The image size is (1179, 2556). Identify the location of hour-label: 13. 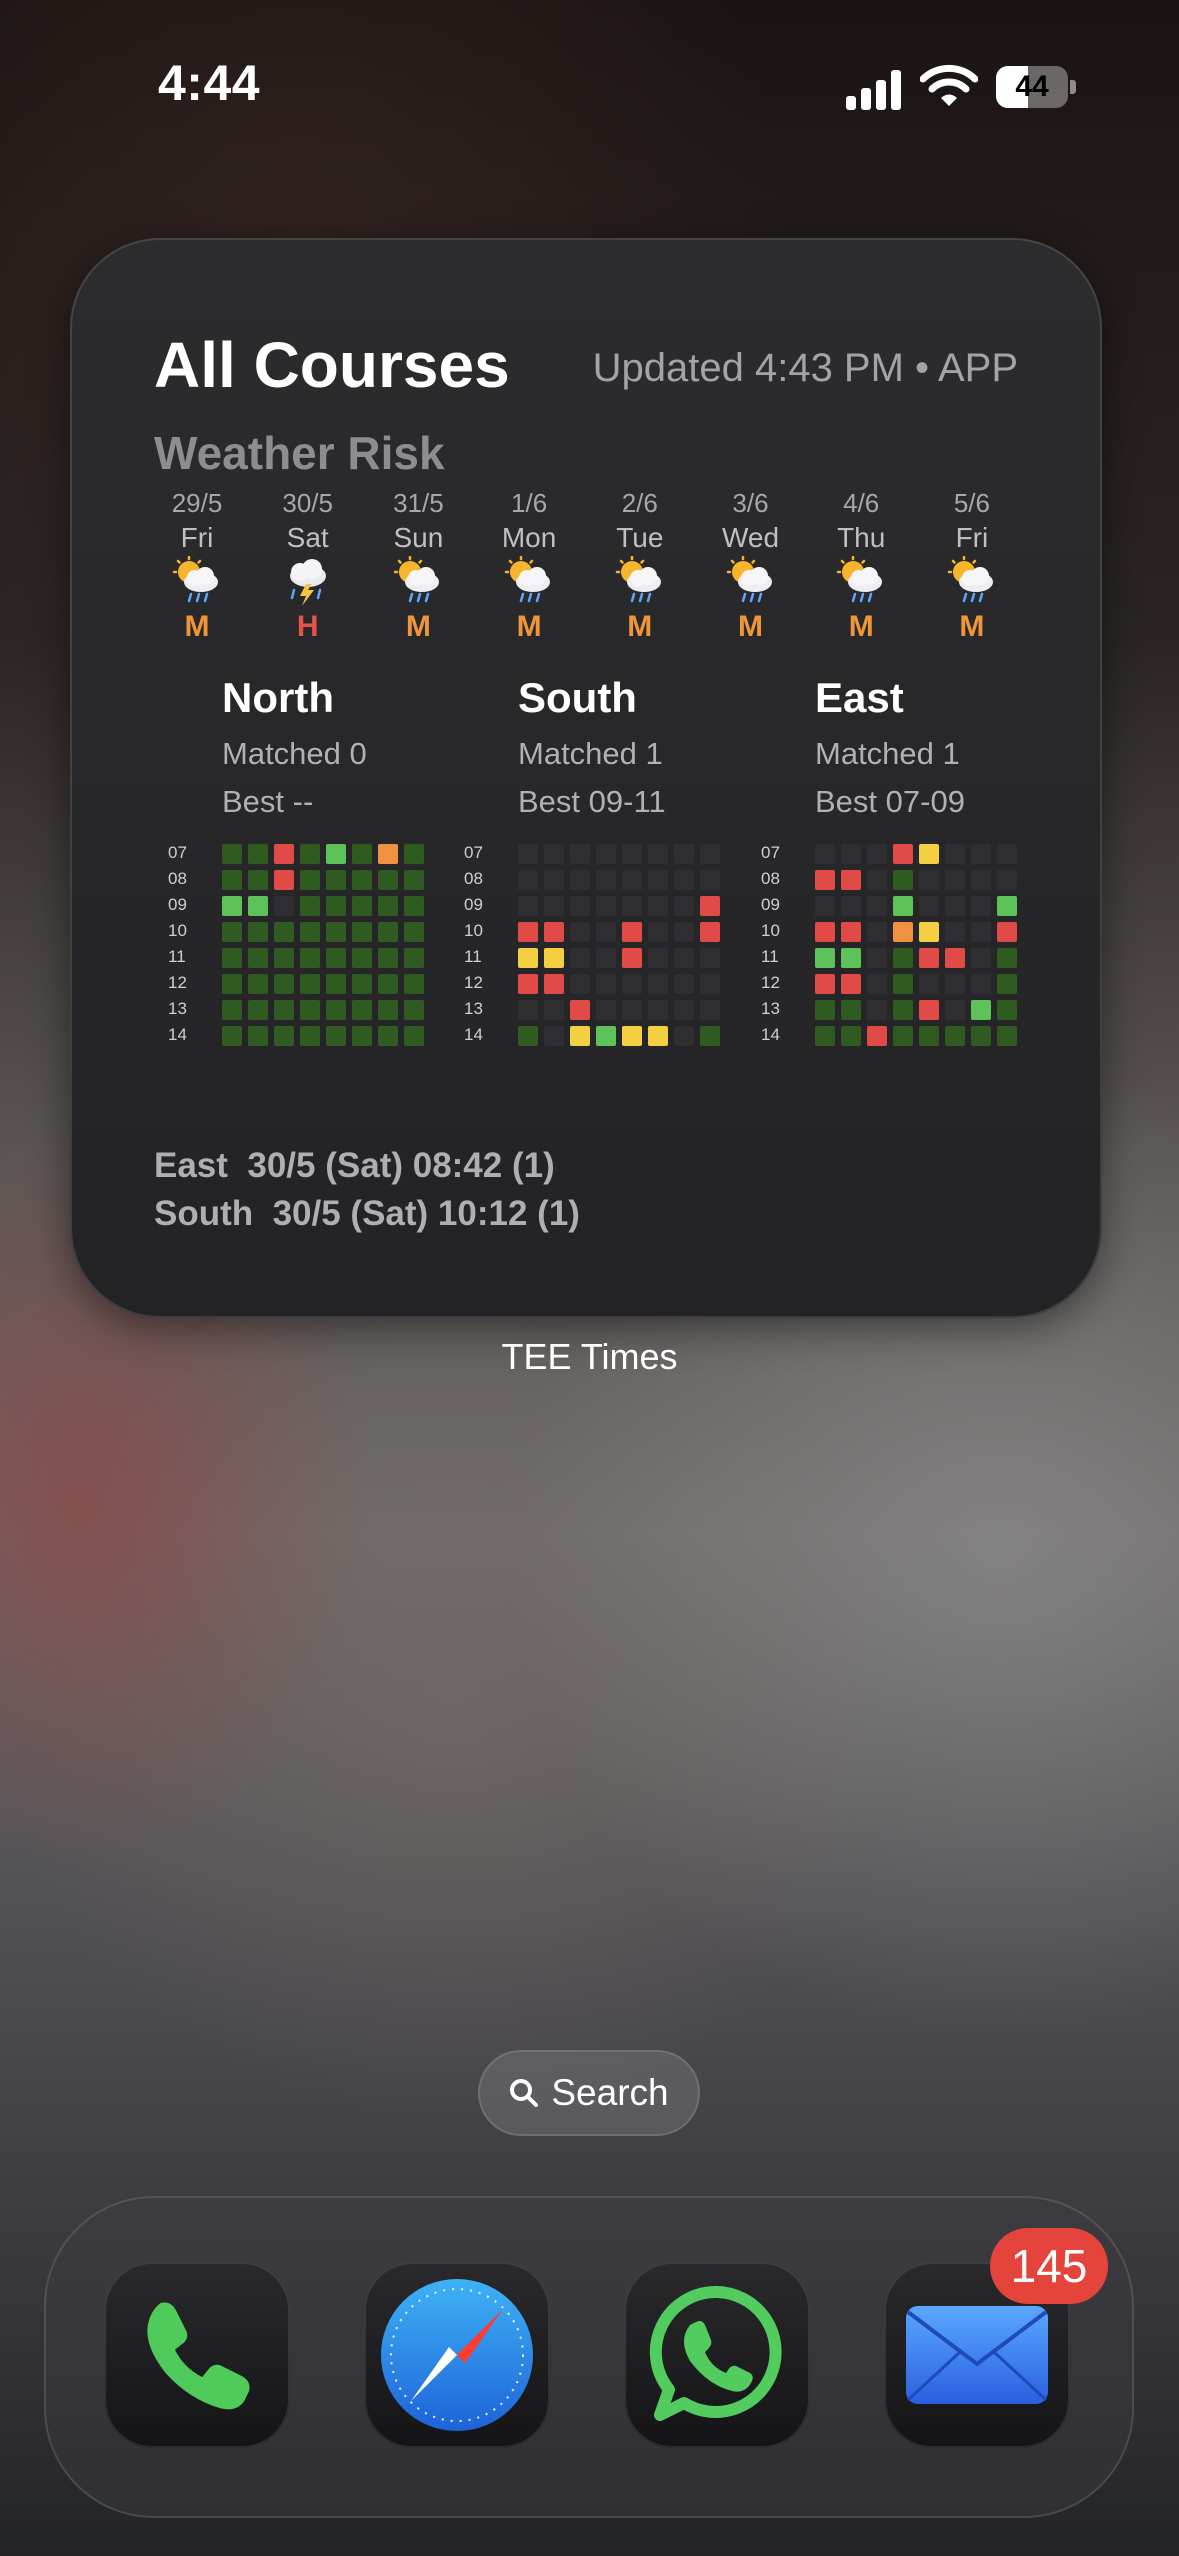
(770, 1008).